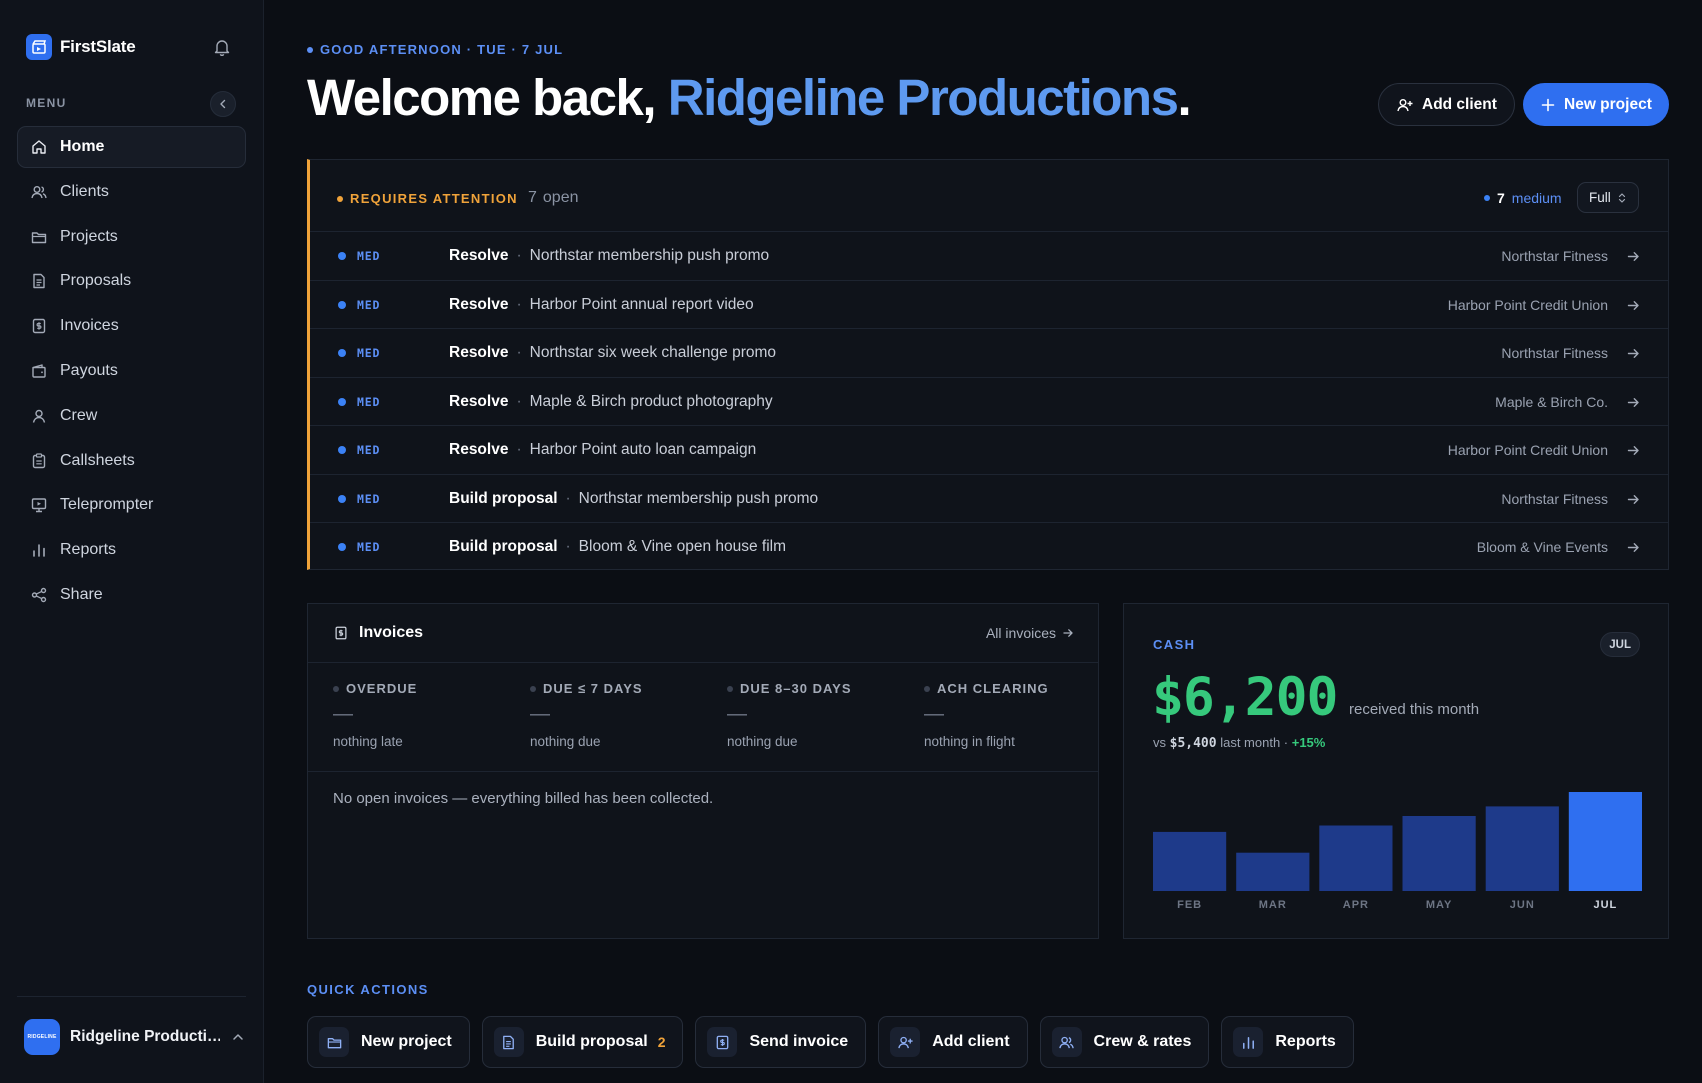  Describe the element at coordinates (131, 281) in the screenshot. I see `sidebar-item-proposals: Proposals` at that location.